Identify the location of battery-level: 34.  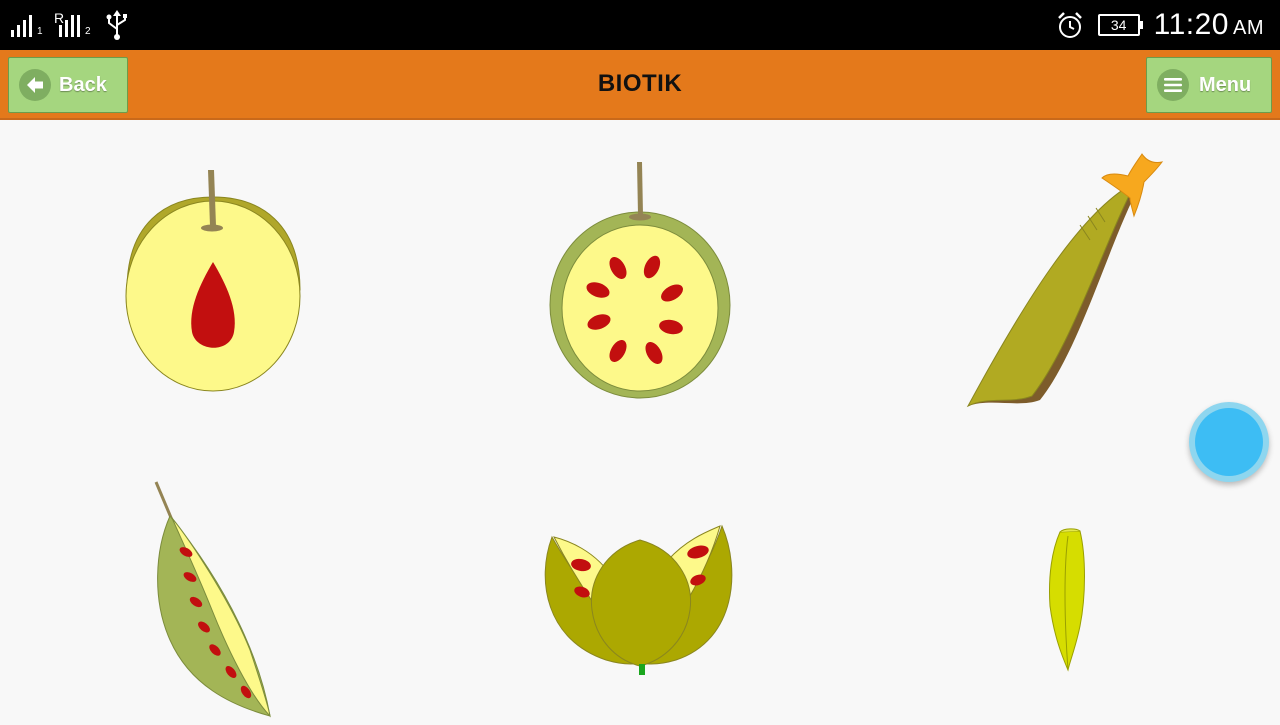
(1118, 25).